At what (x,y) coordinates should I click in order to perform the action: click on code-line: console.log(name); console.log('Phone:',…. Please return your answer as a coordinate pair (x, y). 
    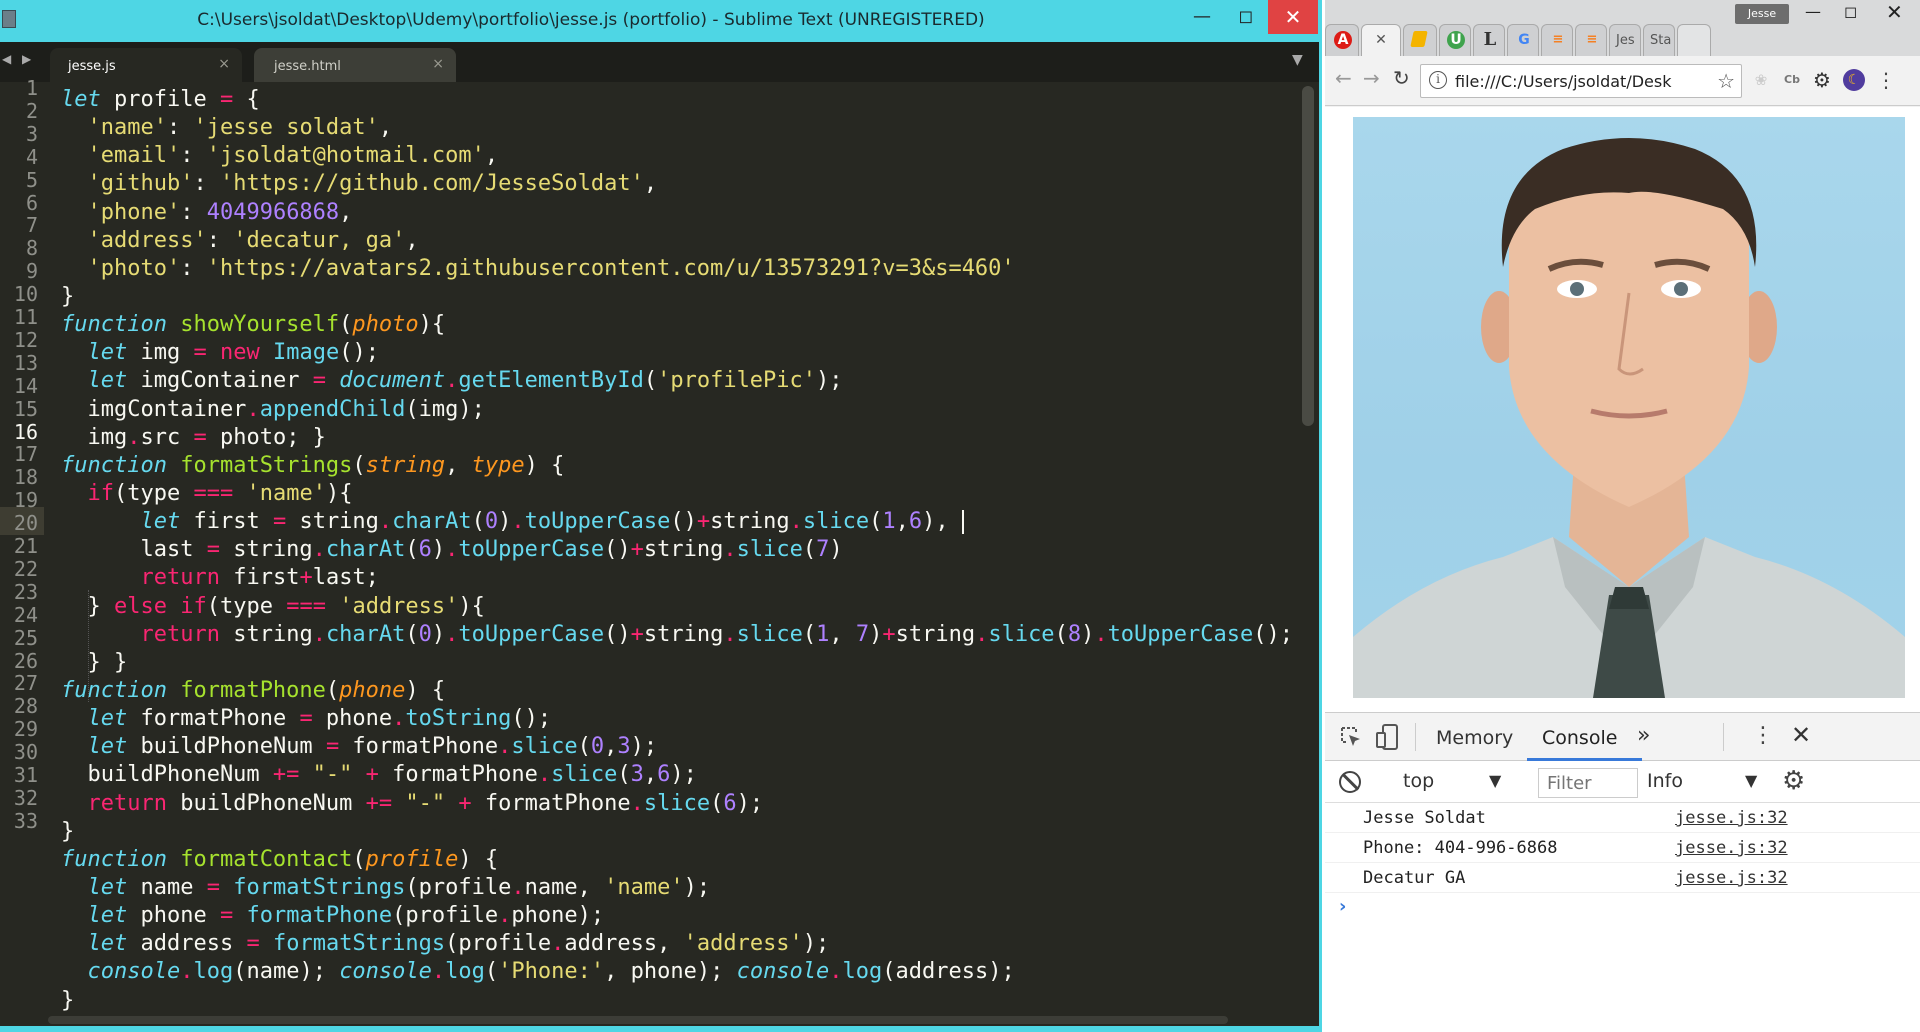
    Looking at the image, I should click on (681, 972).